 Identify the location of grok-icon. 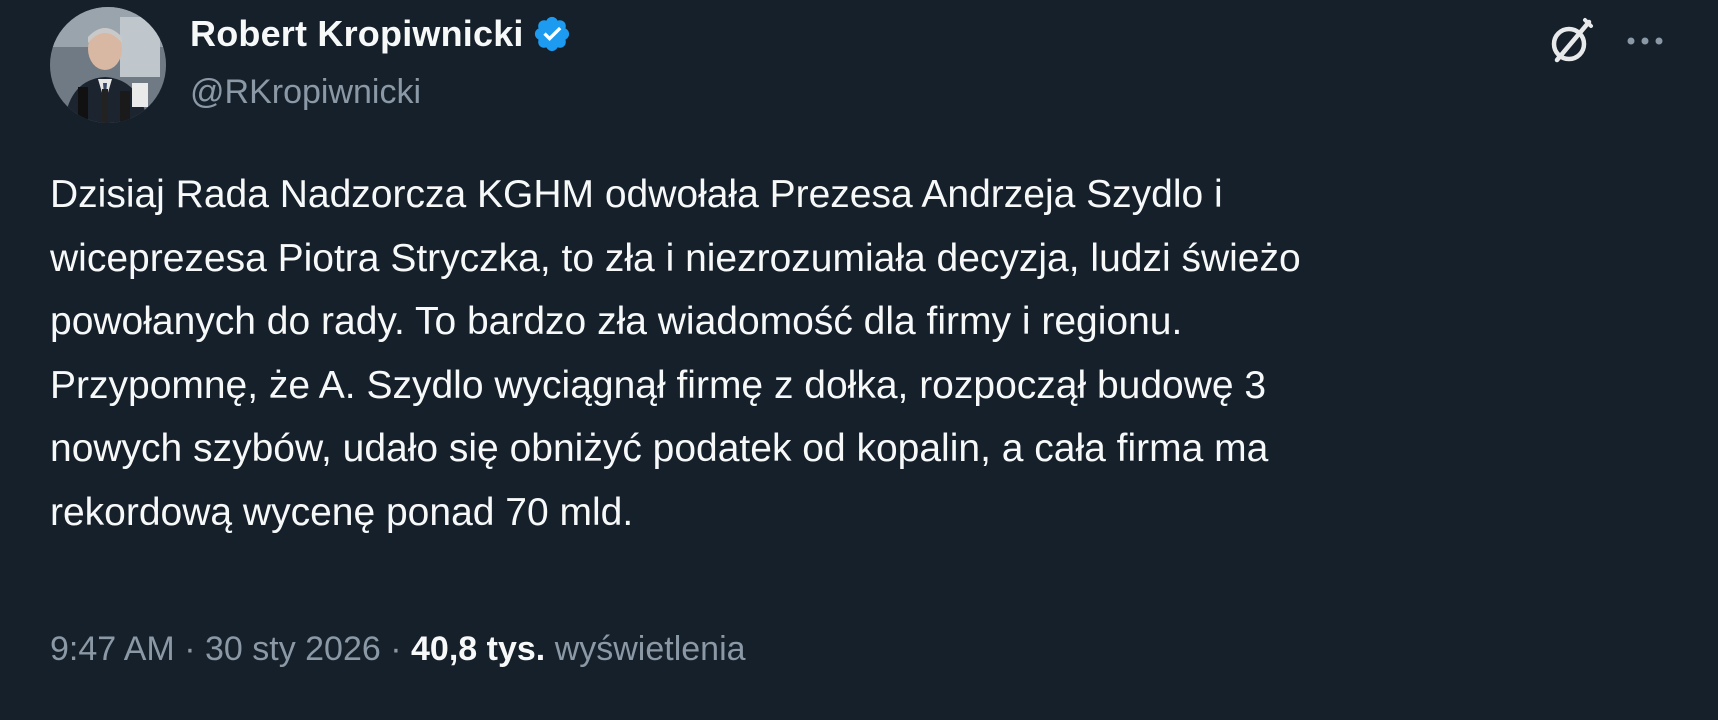
(1572, 41).